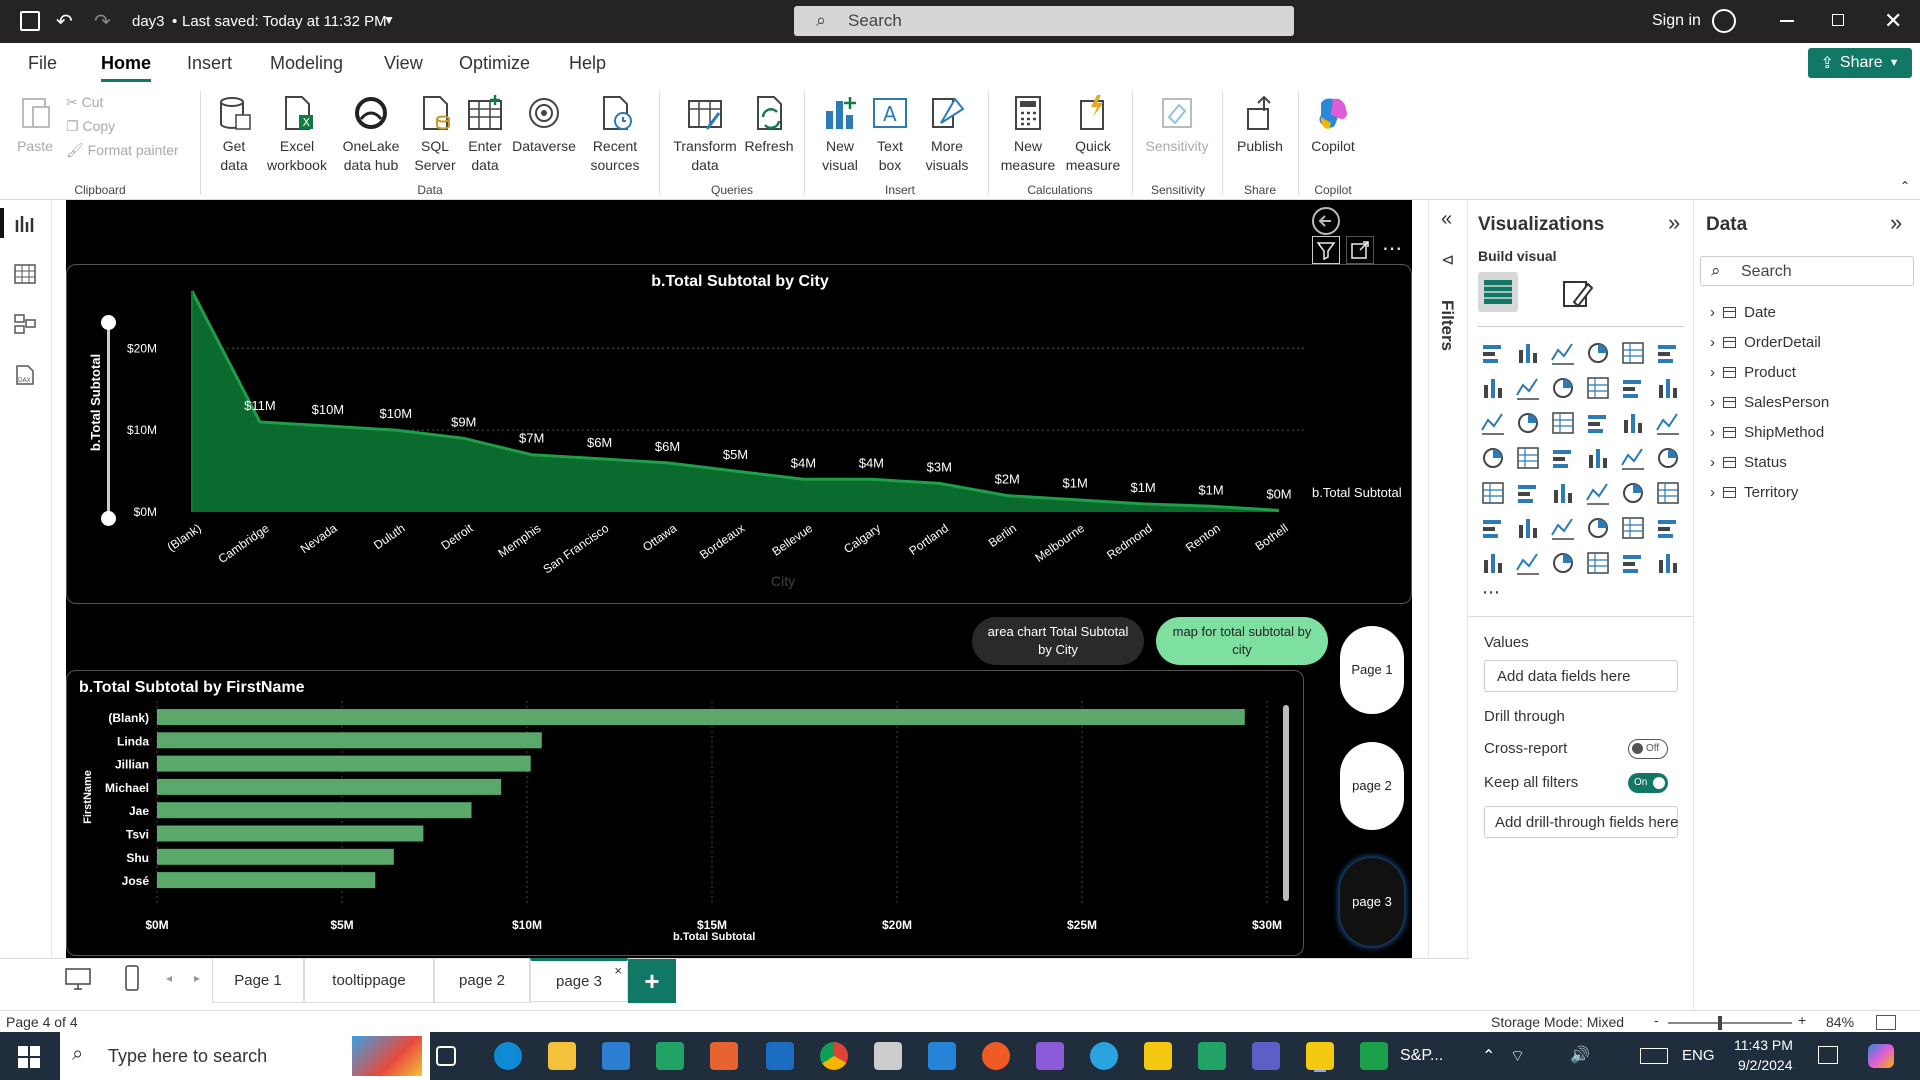 Image resolution: width=1920 pixels, height=1080 pixels. What do you see at coordinates (1633, 388) in the screenshot?
I see `line-column-icon` at bounding box center [1633, 388].